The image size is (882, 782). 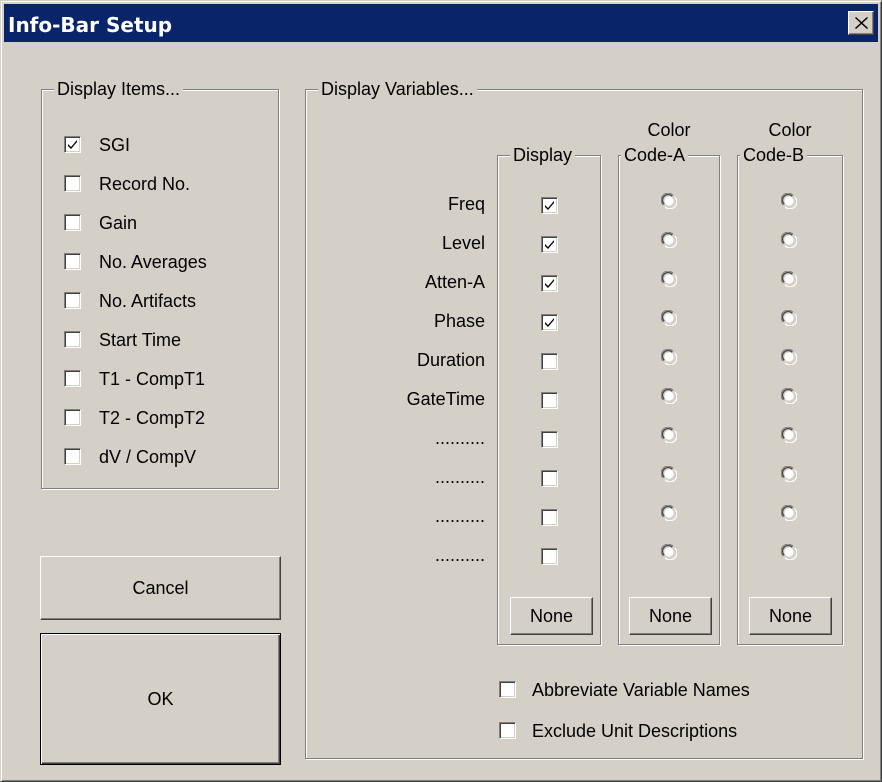 What do you see at coordinates (459, 321) in the screenshot?
I see `variable-name: Phase` at bounding box center [459, 321].